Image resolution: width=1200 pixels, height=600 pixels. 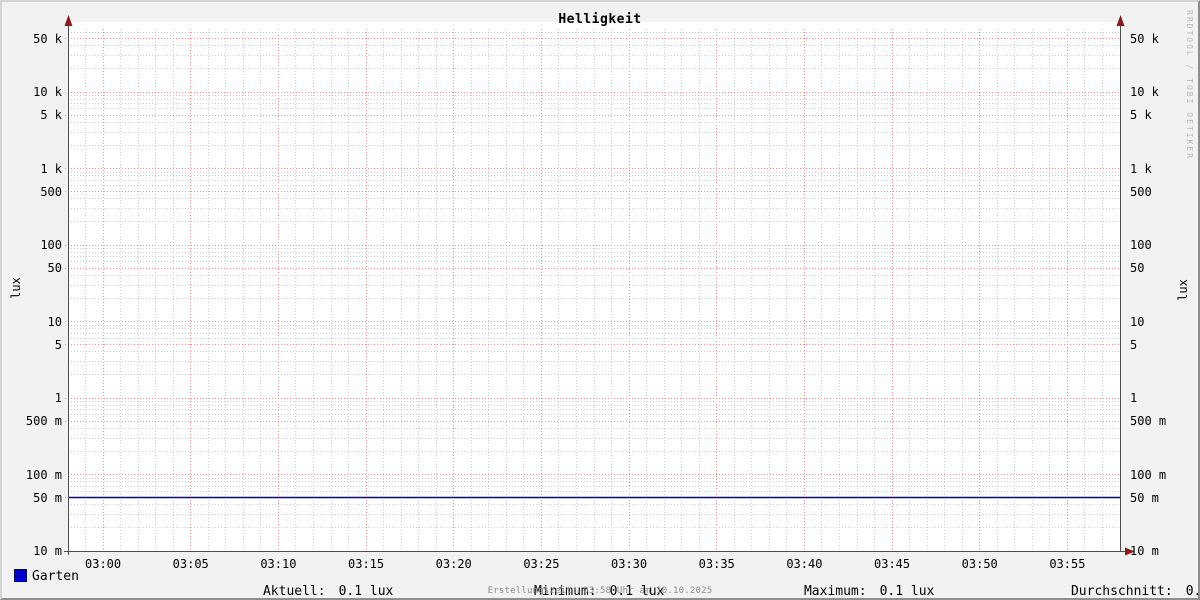 I want to click on x-axis-tick-label: 03:40, so click(x=804, y=564).